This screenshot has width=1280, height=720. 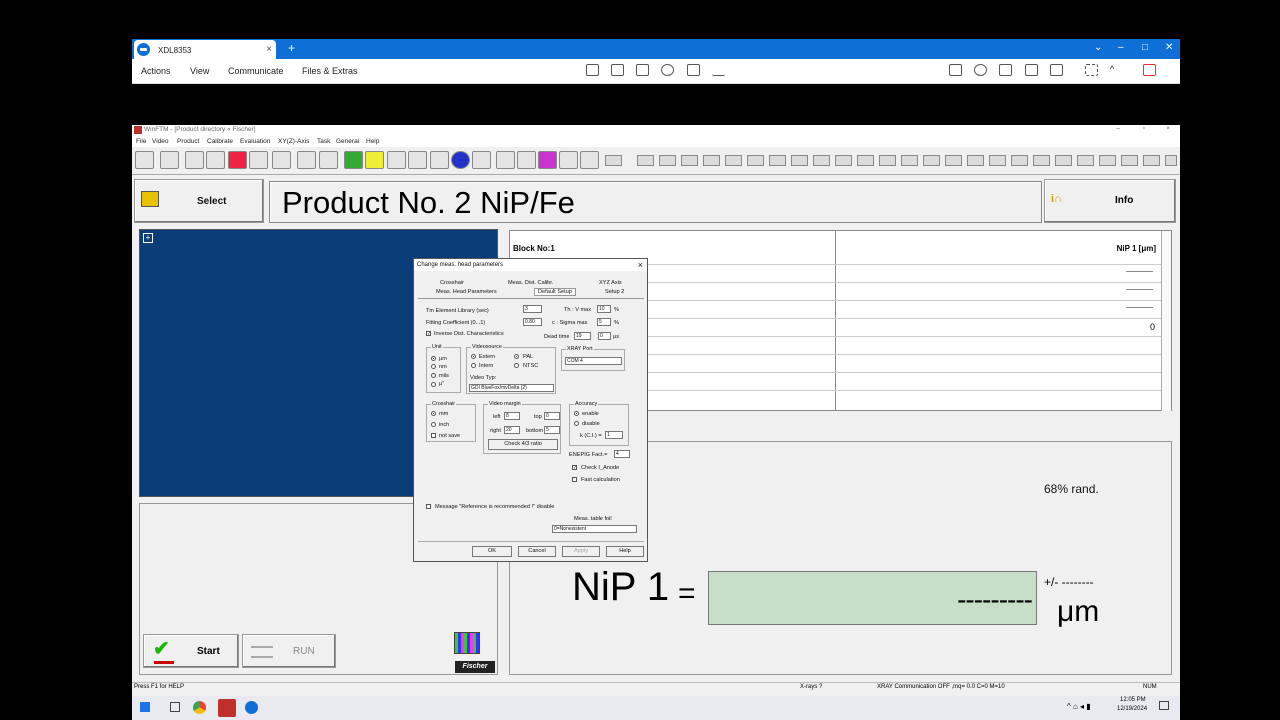 What do you see at coordinates (592, 70) in the screenshot?
I see `clipboard-icon` at bounding box center [592, 70].